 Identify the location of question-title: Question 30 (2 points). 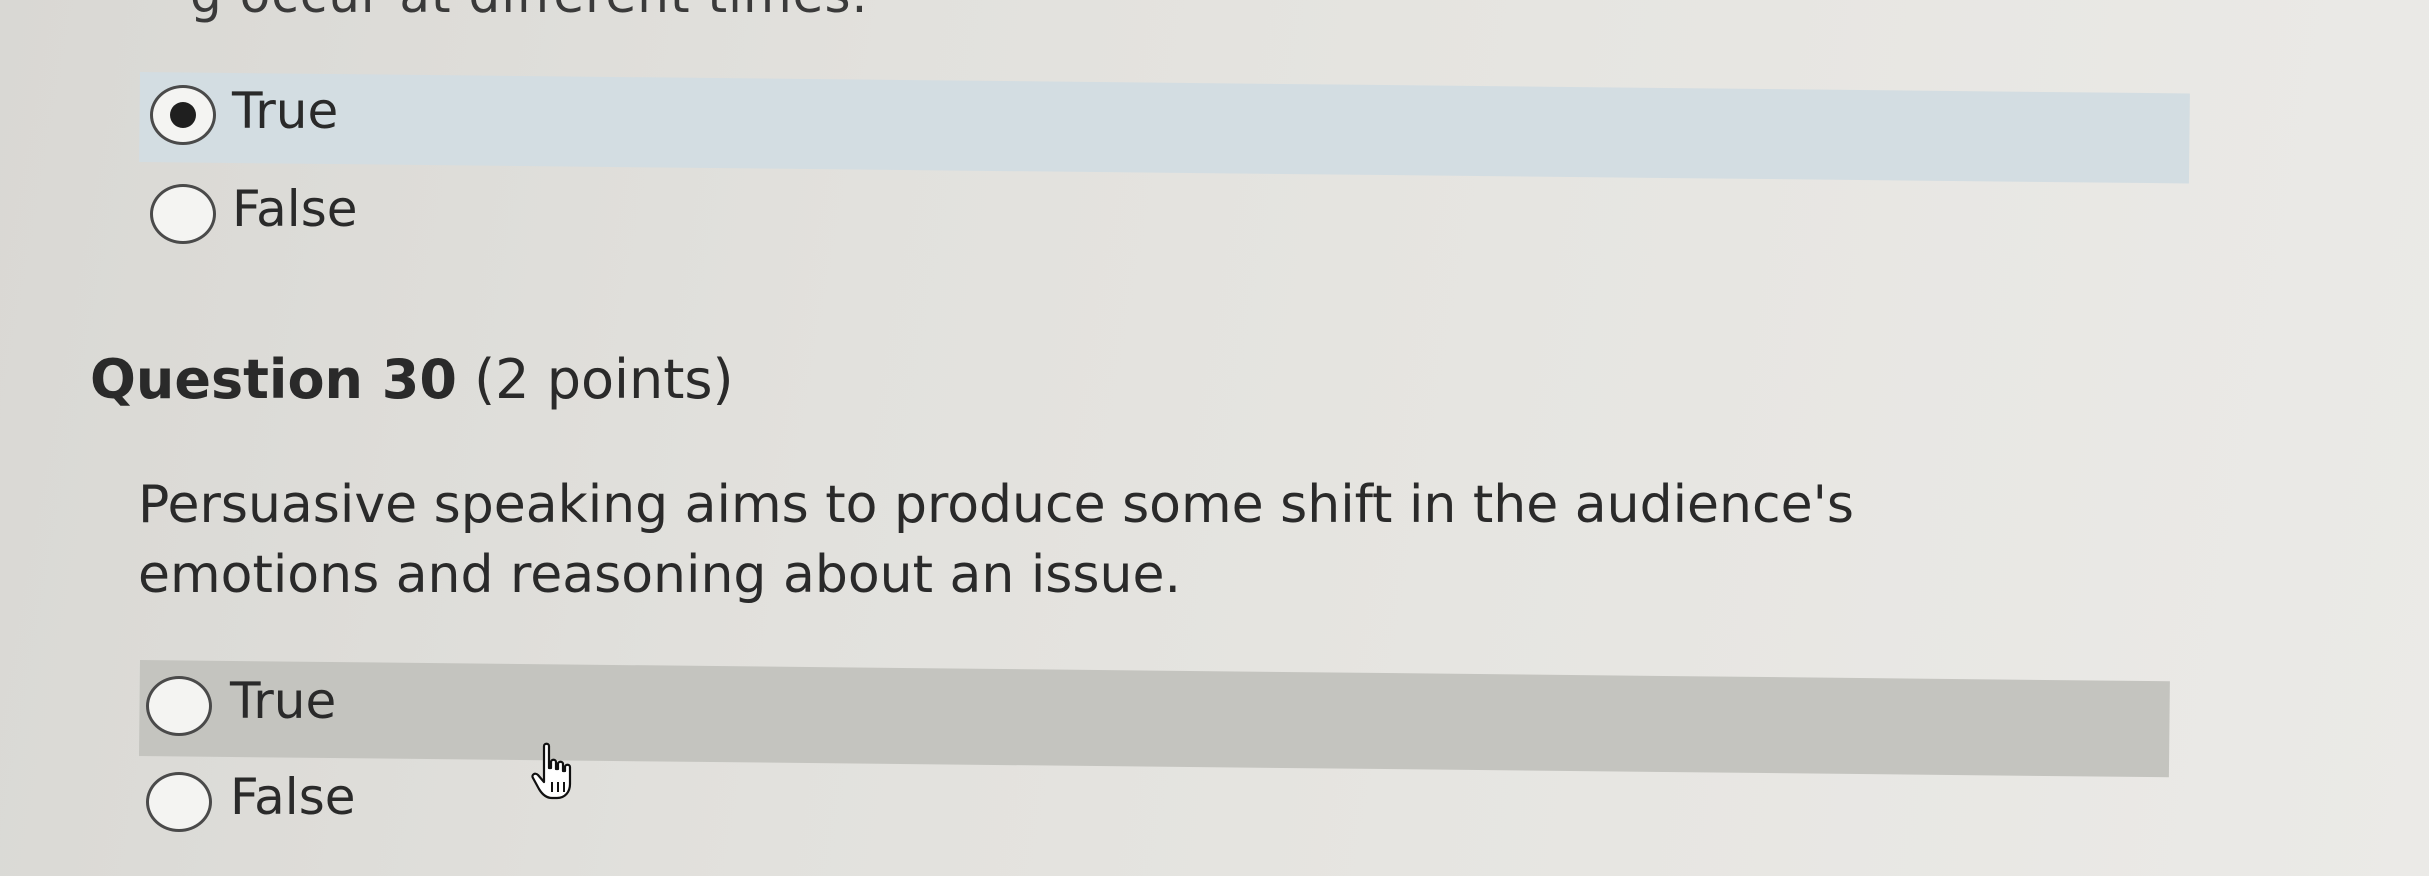
(412, 379).